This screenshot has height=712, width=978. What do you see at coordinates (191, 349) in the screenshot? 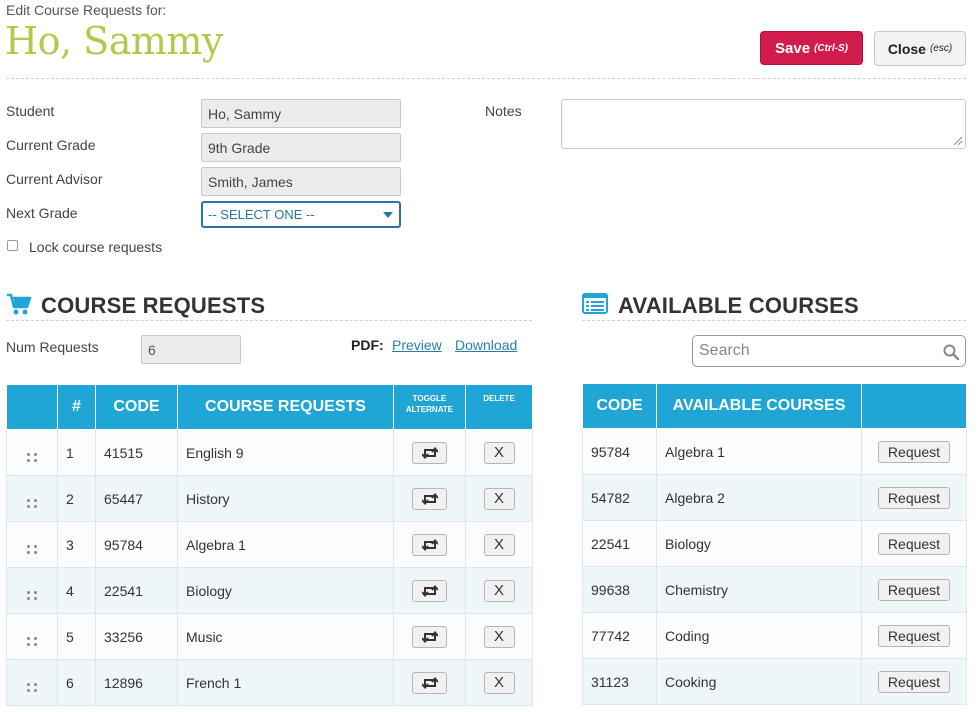
I see `num-requests-field: 6` at bounding box center [191, 349].